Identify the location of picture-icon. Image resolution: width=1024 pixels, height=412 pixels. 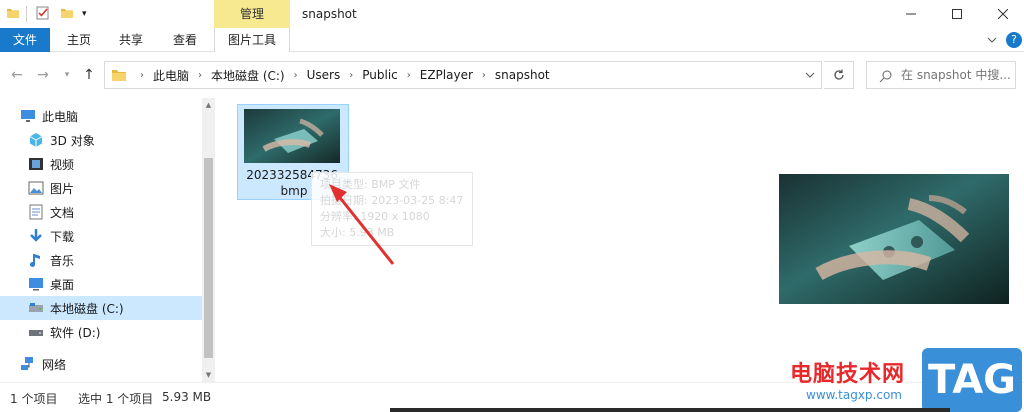
(36, 188).